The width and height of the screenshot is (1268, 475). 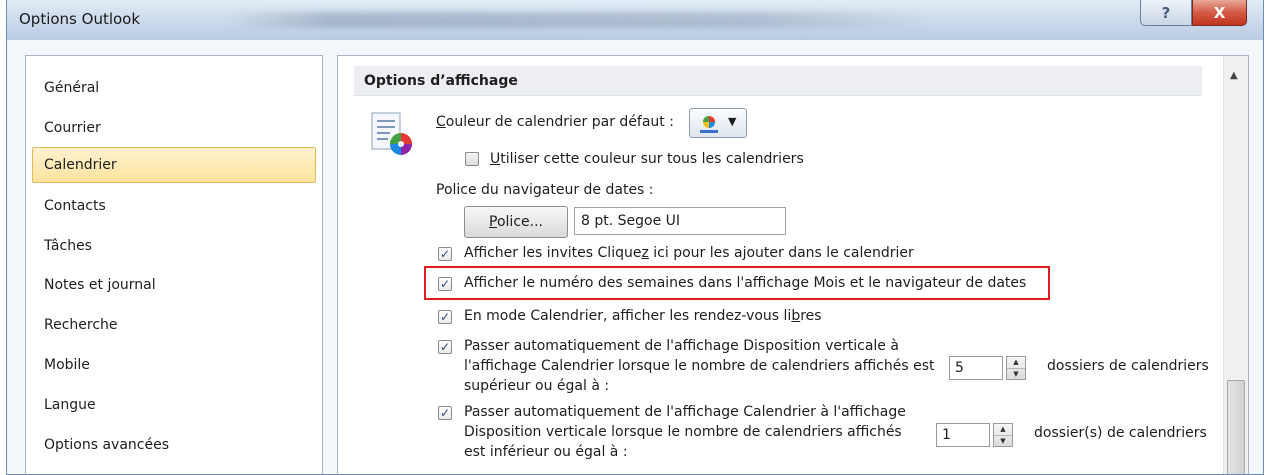 What do you see at coordinates (472, 159) in the screenshot?
I see `use-color-all-checkbox` at bounding box center [472, 159].